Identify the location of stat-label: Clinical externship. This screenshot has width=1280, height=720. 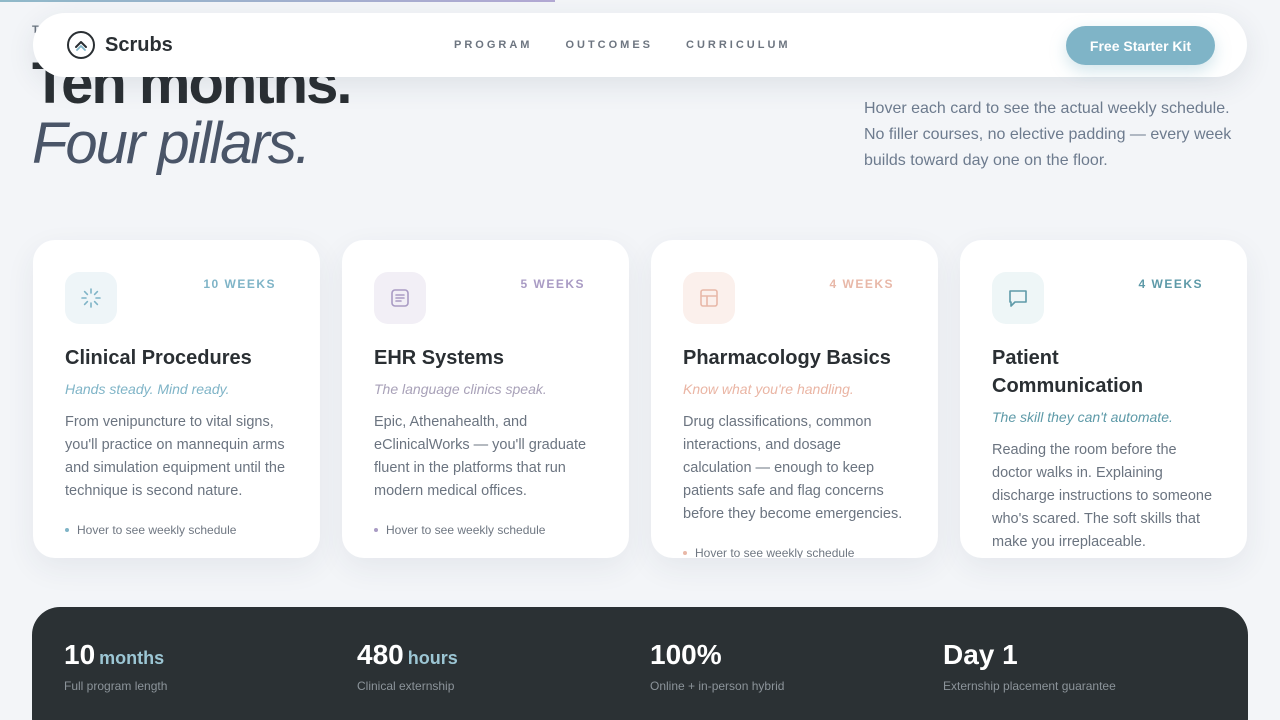
(406, 686).